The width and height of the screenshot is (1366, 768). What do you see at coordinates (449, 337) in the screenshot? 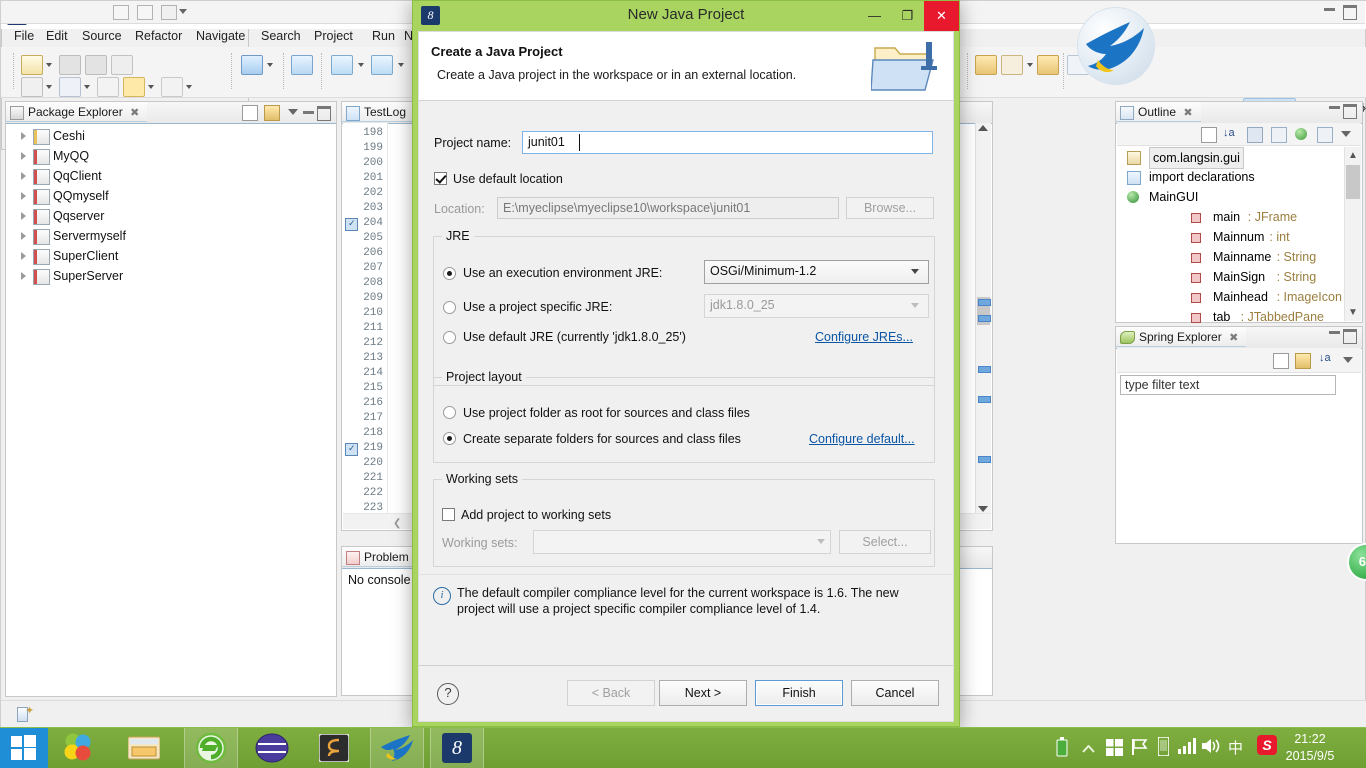
I see `jre-default-radio` at bounding box center [449, 337].